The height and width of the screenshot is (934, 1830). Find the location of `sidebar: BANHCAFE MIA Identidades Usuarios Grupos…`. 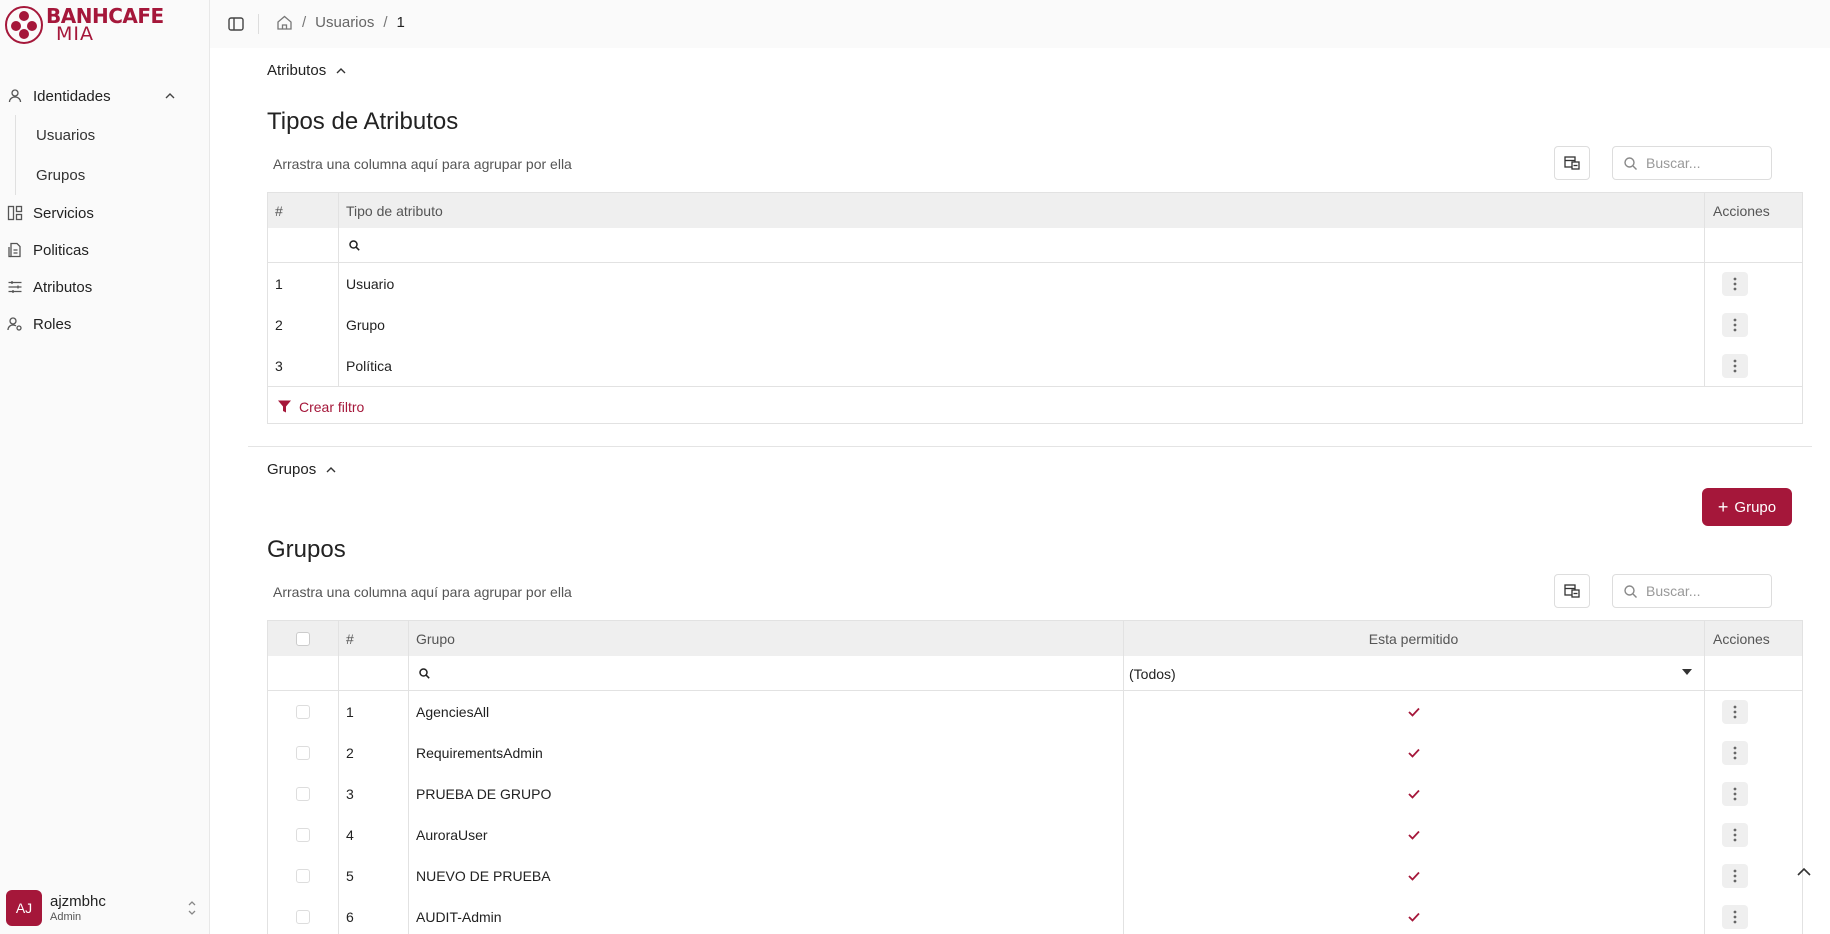

sidebar: BANHCAFE MIA Identidades Usuarios Grupos… is located at coordinates (105, 467).